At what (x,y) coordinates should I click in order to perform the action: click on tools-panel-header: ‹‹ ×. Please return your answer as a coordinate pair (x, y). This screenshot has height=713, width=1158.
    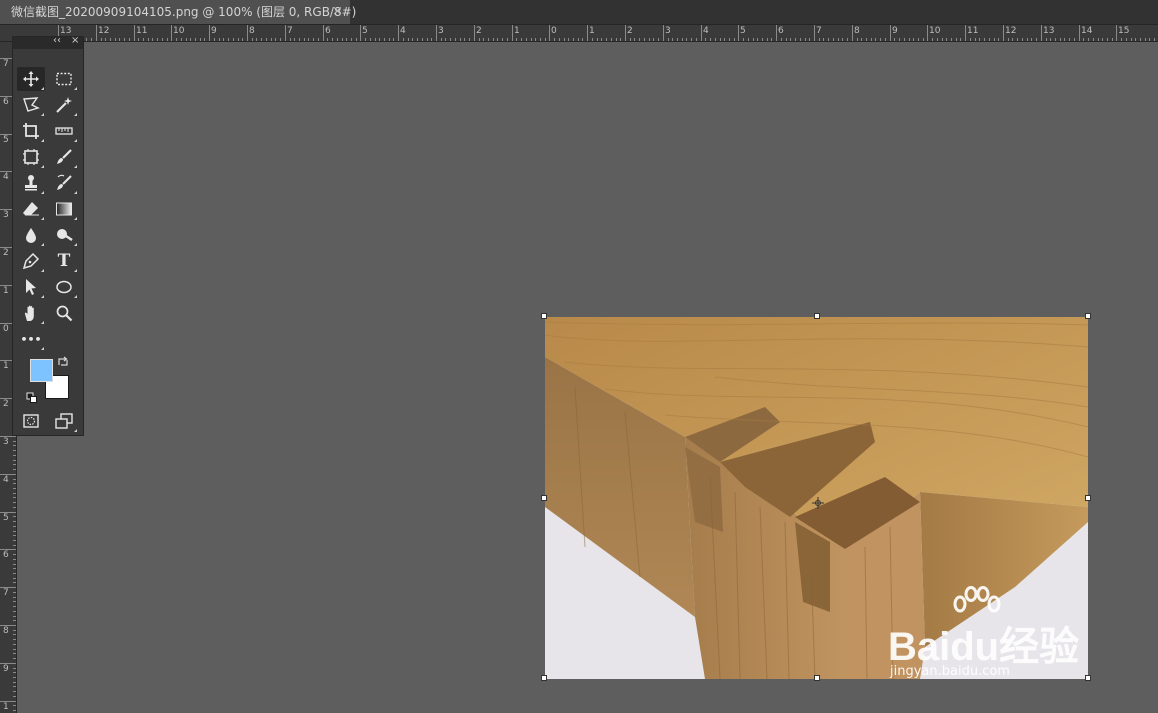
    Looking at the image, I should click on (48, 42).